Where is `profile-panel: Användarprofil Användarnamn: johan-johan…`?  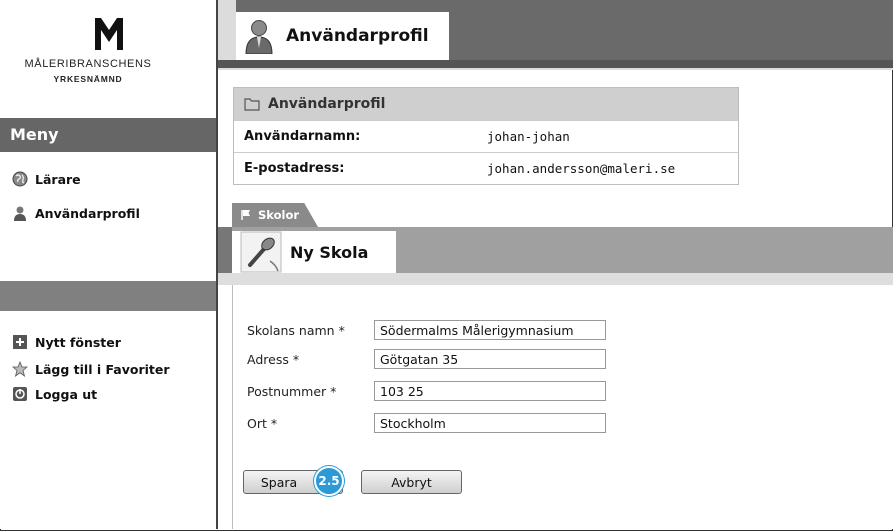
profile-panel: Användarprofil Användarnamn: johan-johan… is located at coordinates (486, 136).